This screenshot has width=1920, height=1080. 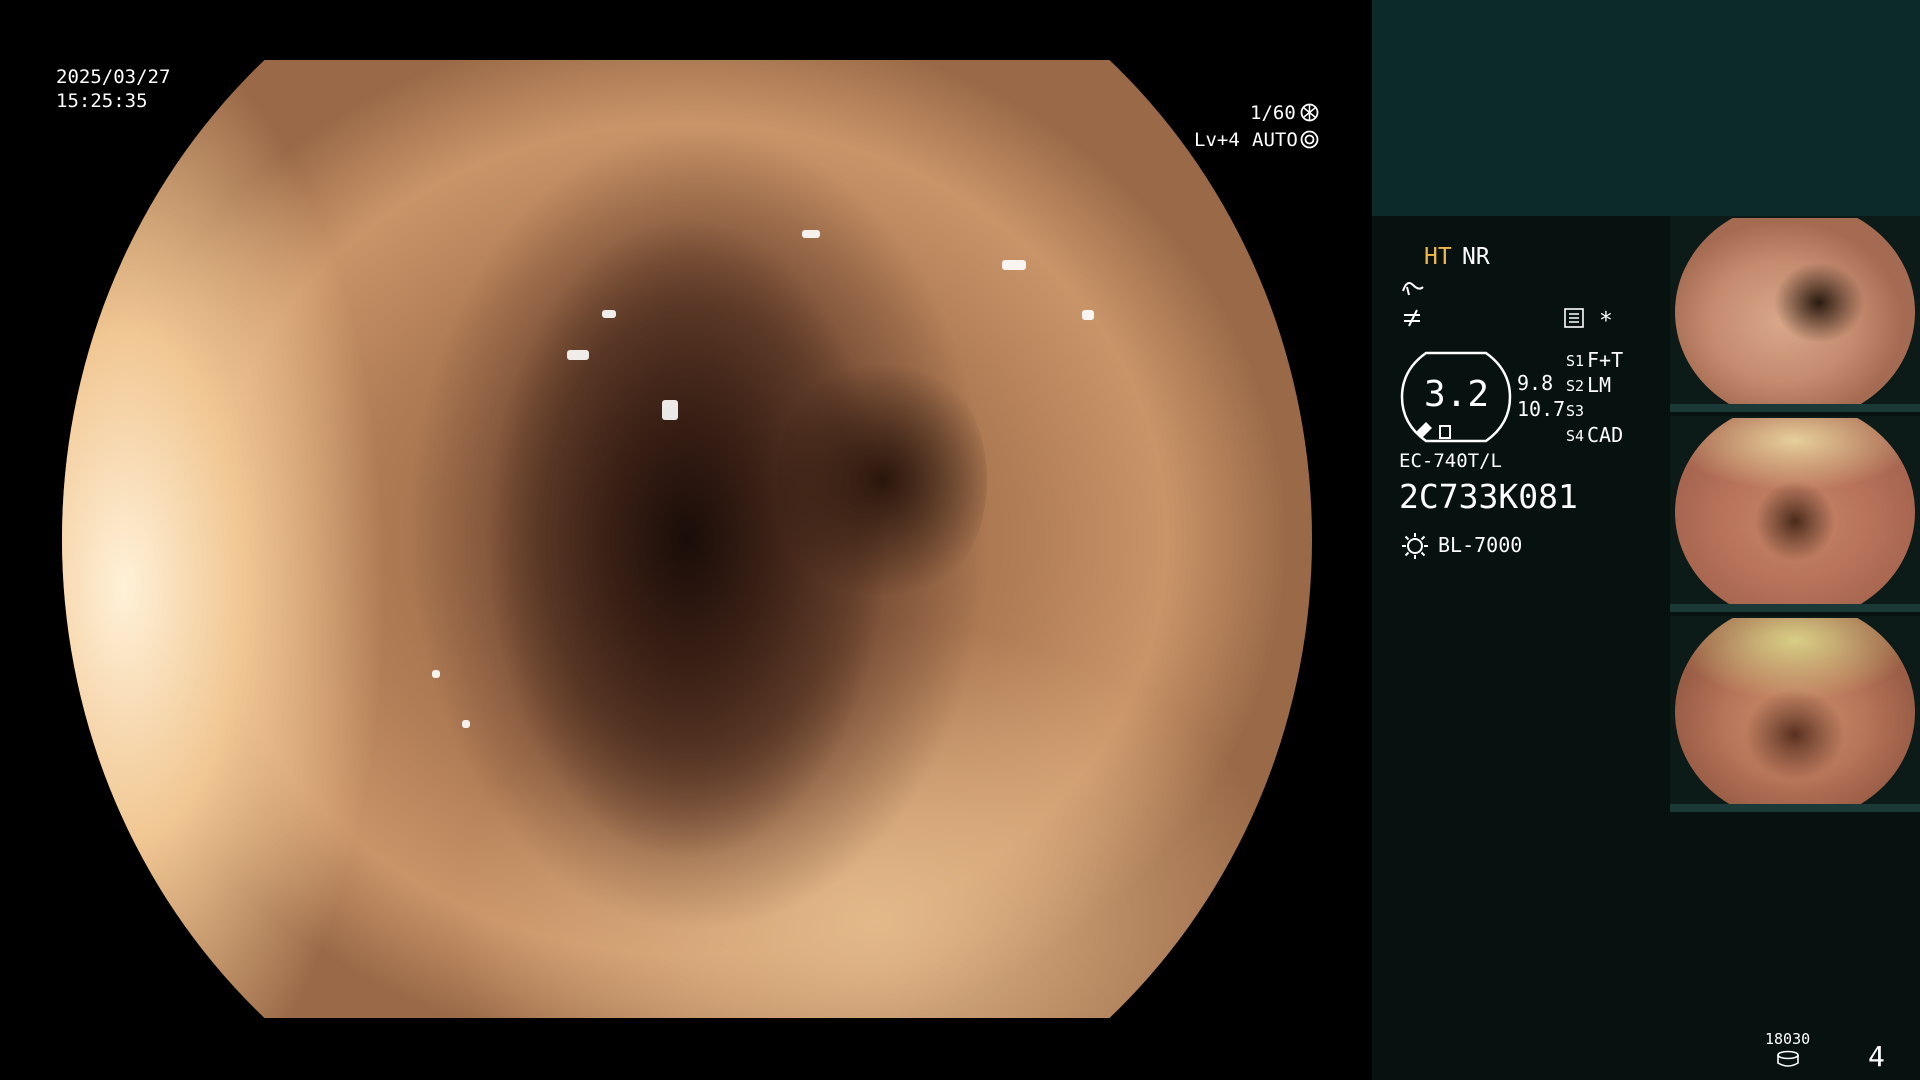 What do you see at coordinates (1457, 394) in the screenshot?
I see `gauge-value: 3.2` at bounding box center [1457, 394].